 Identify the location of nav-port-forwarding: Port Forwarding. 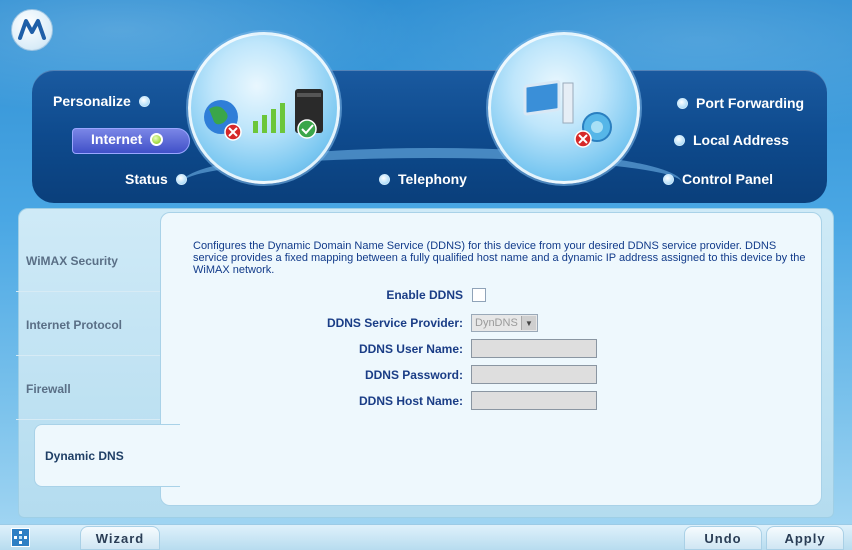
(740, 103).